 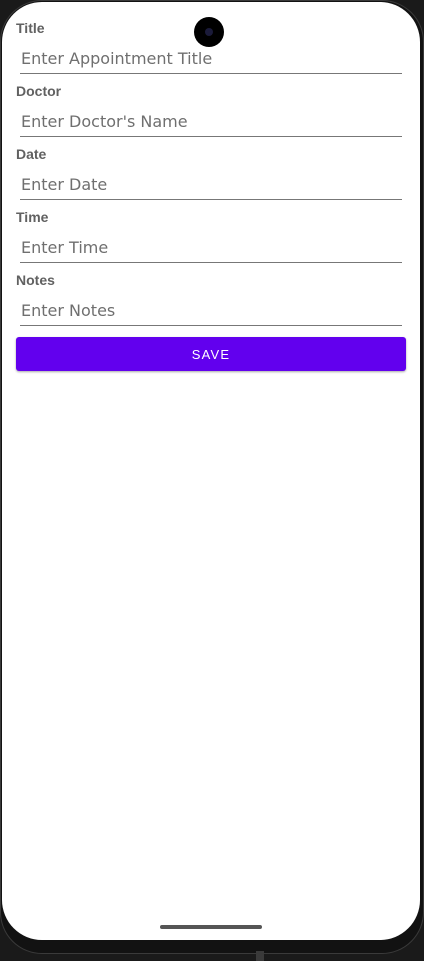 What do you see at coordinates (35, 280) in the screenshot?
I see `notes-label: Notes` at bounding box center [35, 280].